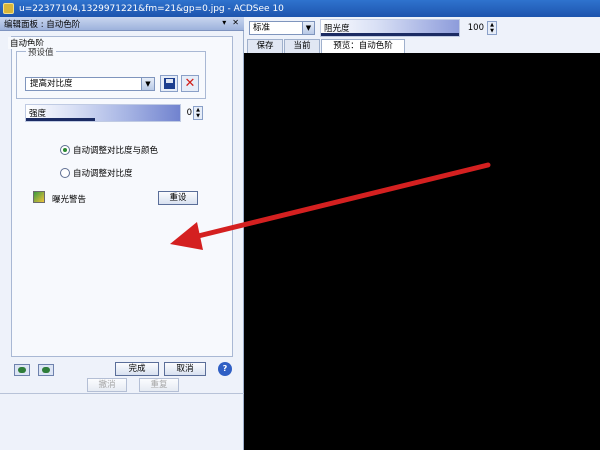 Image resolution: width=600 pixels, height=450 pixels. Describe the element at coordinates (302, 46) in the screenshot. I see `tab-current: 当前` at that location.